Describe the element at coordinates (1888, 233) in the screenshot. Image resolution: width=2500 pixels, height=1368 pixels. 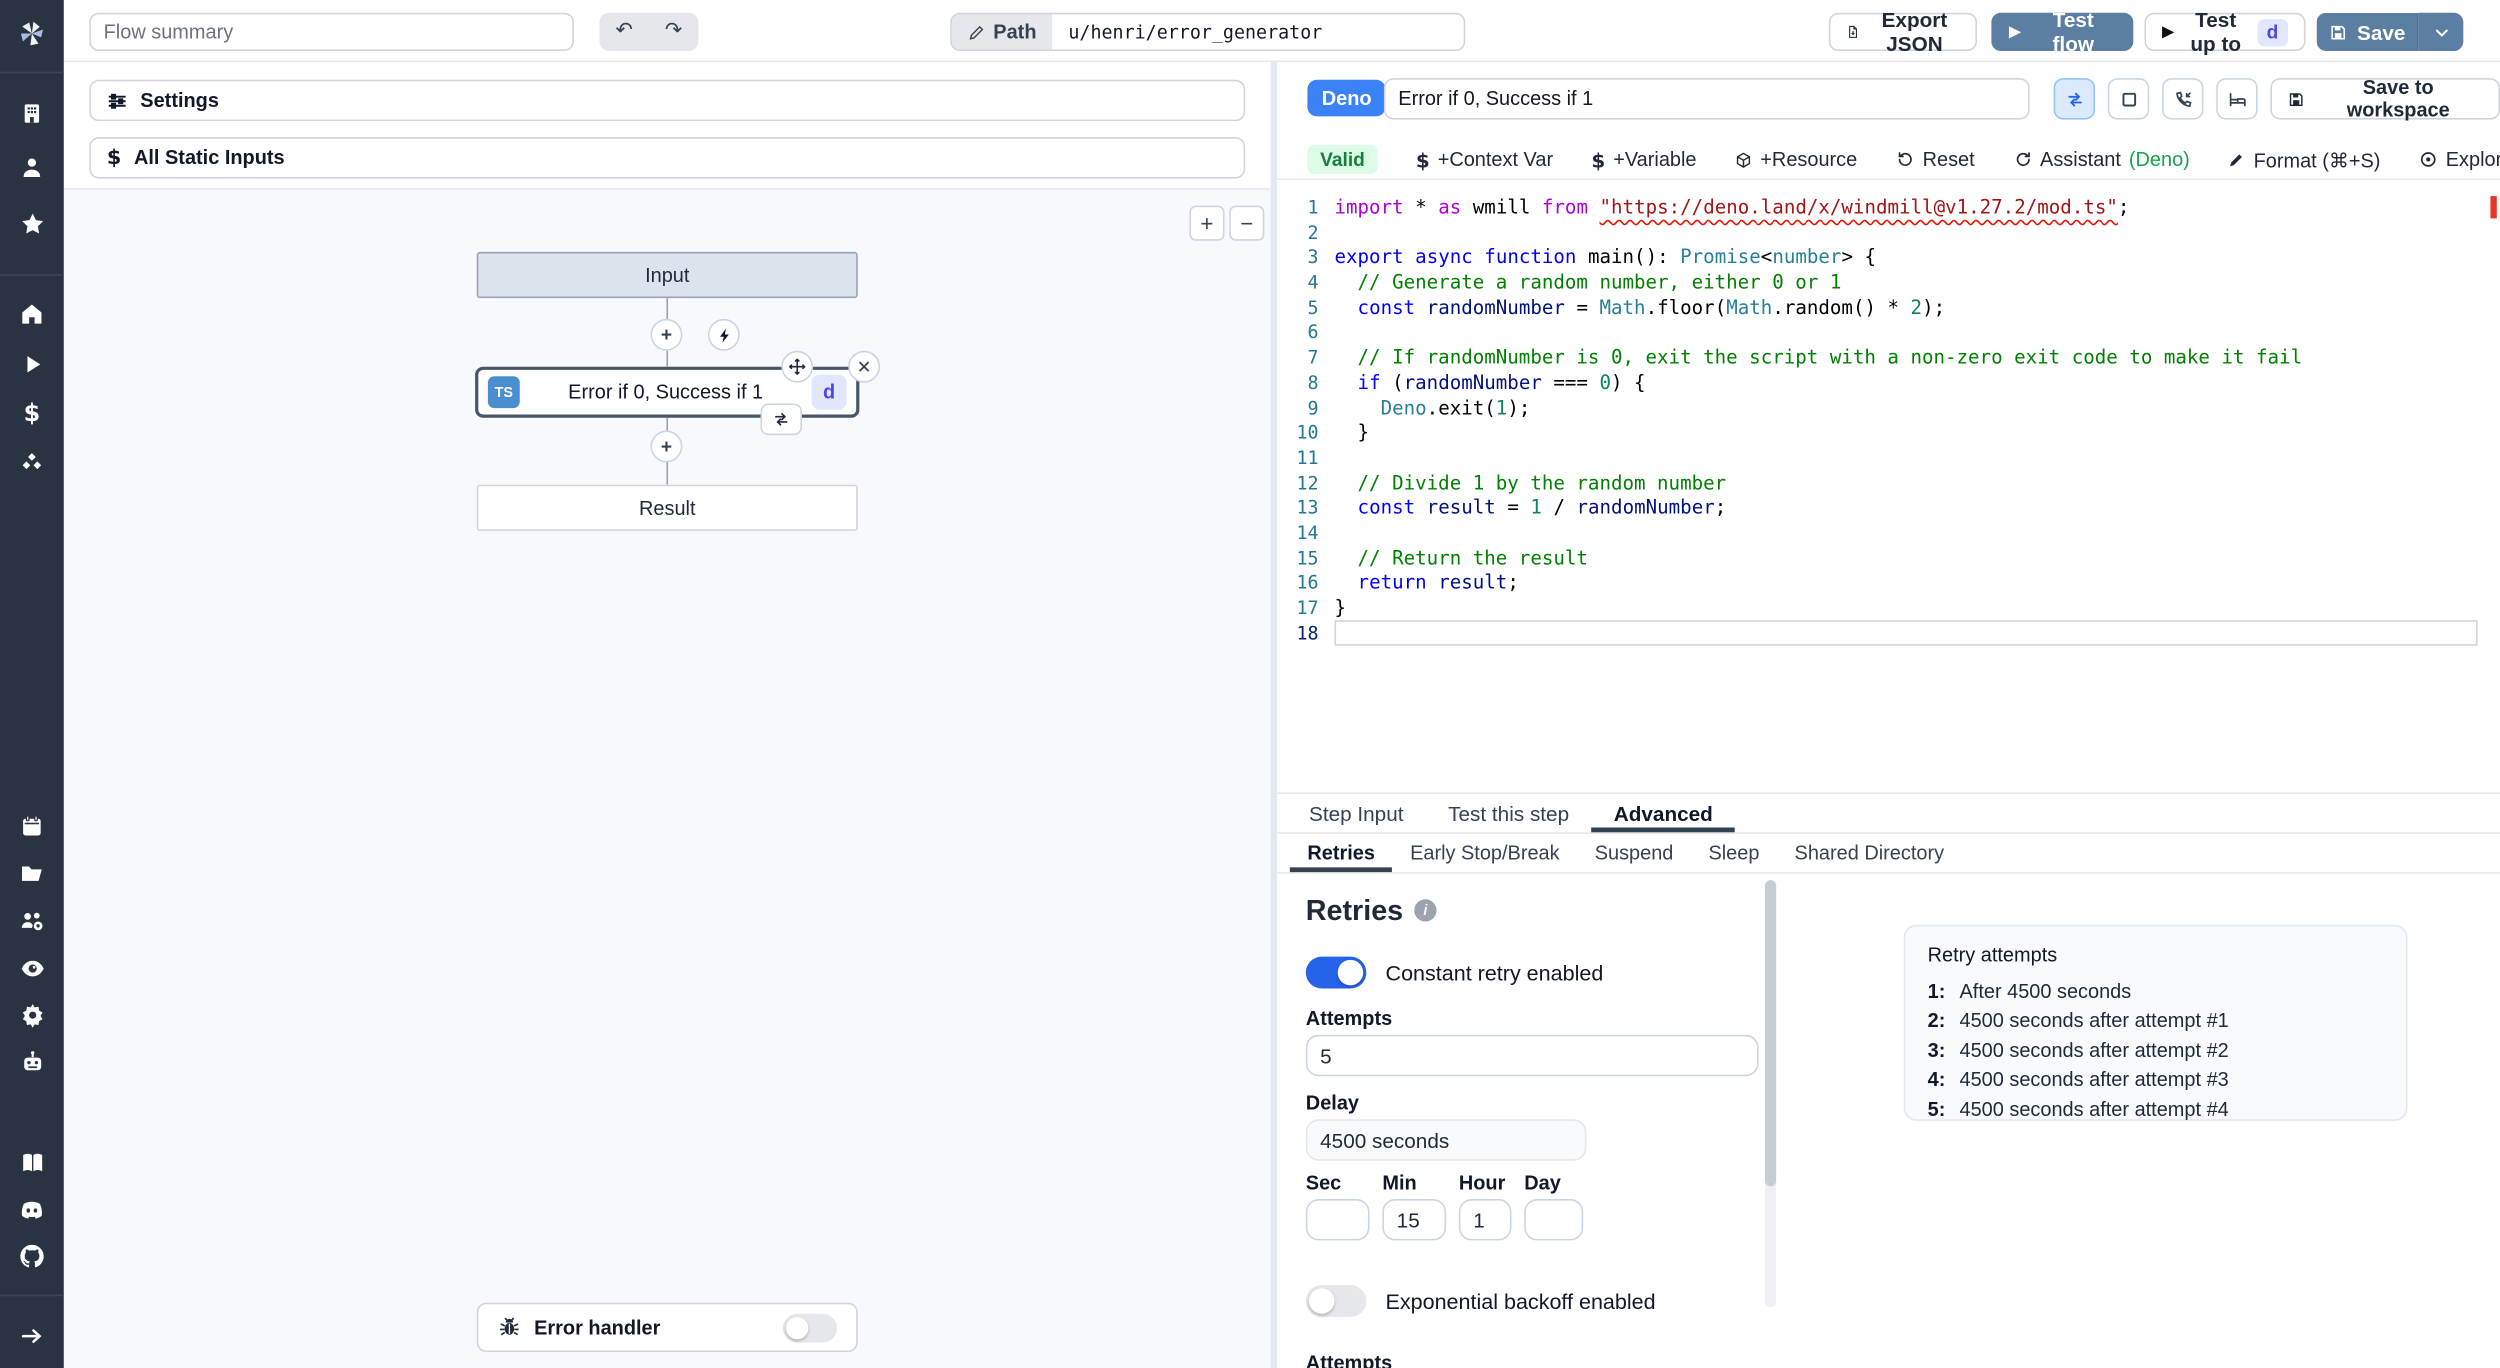
I see `code-line: 2` at that location.